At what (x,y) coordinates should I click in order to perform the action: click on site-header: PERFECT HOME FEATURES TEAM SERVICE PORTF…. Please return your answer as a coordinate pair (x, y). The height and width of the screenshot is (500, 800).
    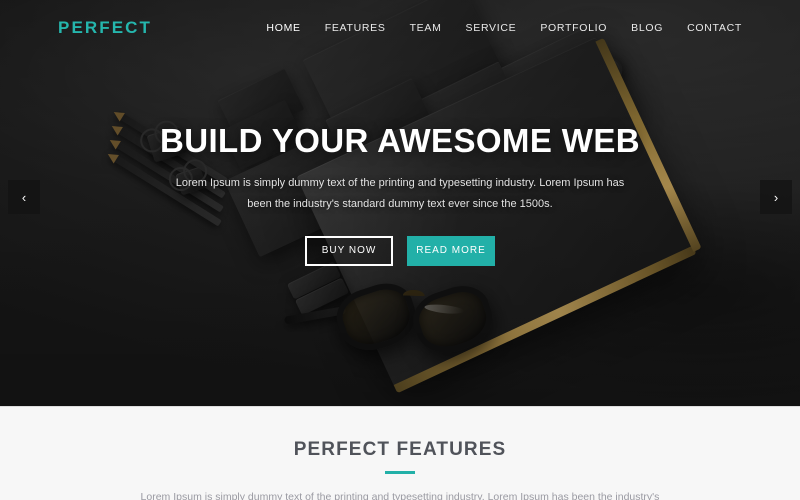
    Looking at the image, I should click on (400, 28).